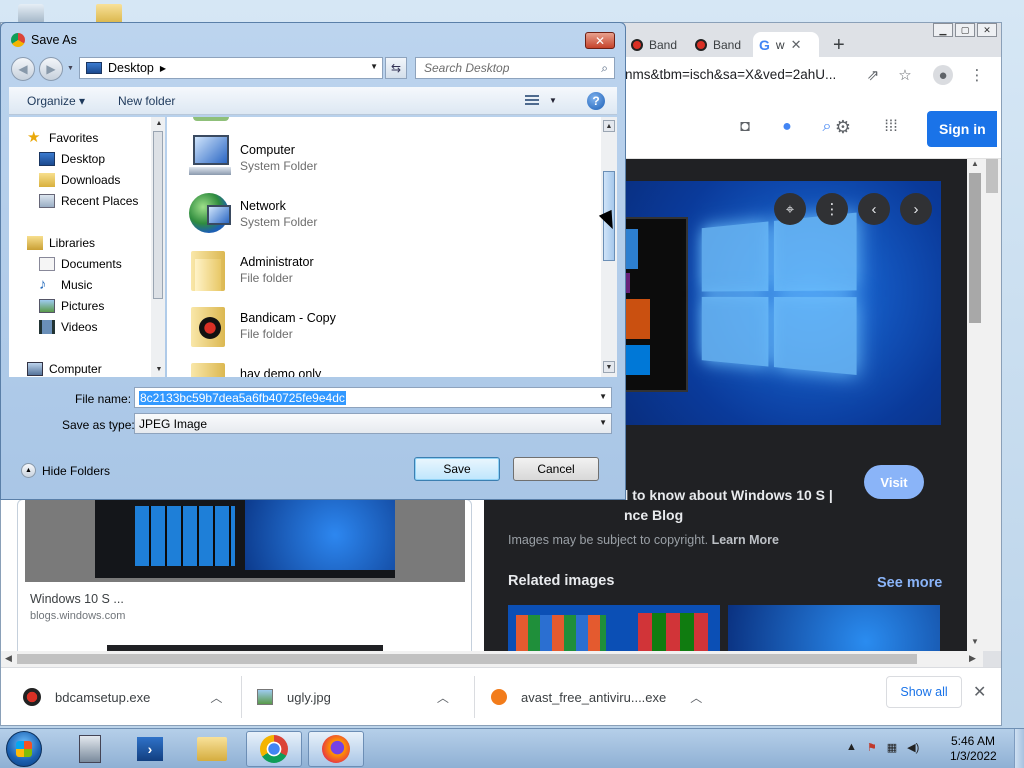 The image size is (1024, 768). Describe the element at coordinates (212, 749) in the screenshot. I see `taskbar-explorer` at that location.